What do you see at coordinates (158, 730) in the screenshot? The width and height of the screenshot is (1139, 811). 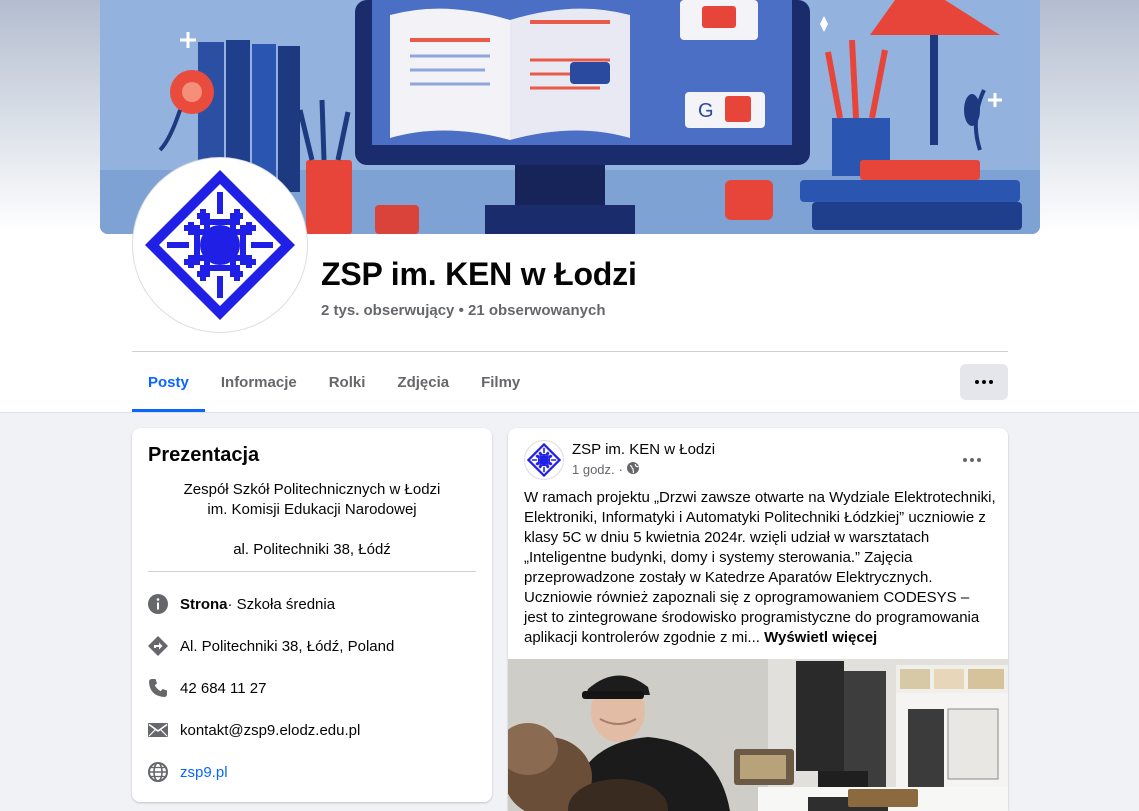 I see `mail-icon` at bounding box center [158, 730].